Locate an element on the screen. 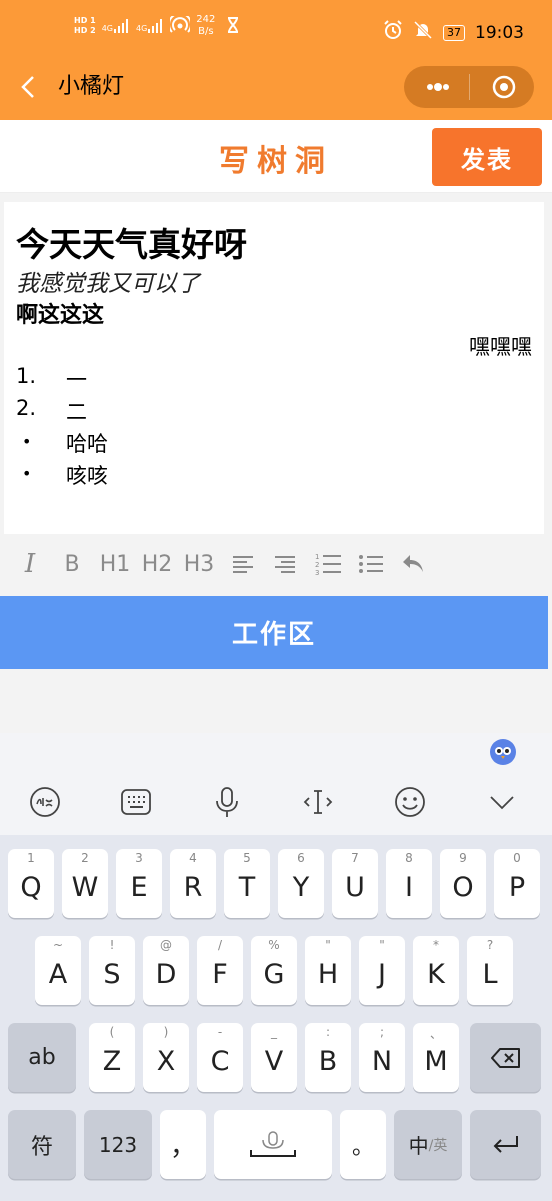 The image size is (552, 1201). key-letter: A is located at coordinates (58, 974).